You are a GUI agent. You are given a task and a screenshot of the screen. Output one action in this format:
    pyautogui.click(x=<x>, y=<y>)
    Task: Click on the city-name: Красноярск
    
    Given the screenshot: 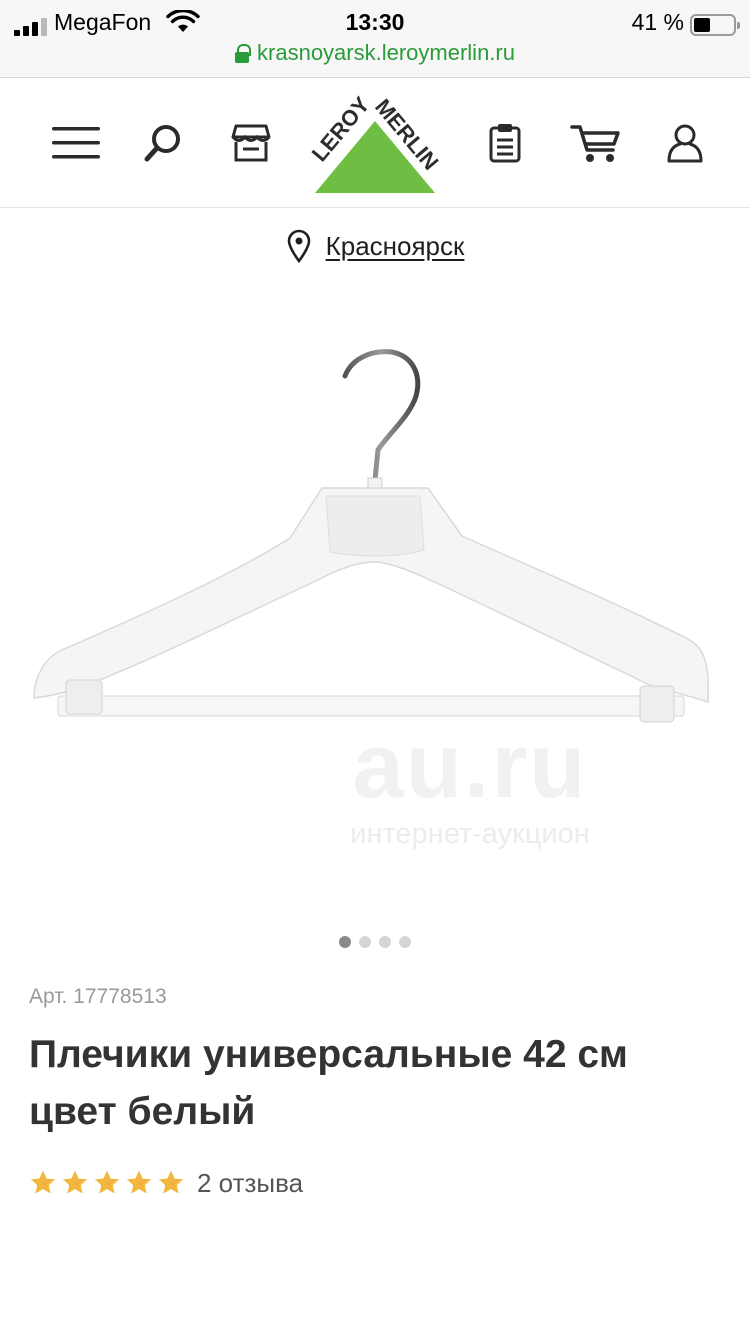 What is the action you would take?
    pyautogui.click(x=395, y=245)
    